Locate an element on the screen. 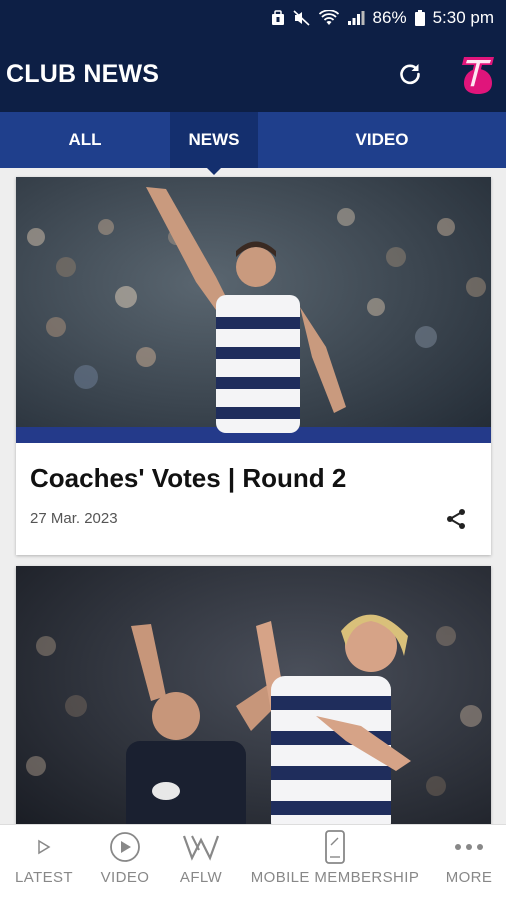 This screenshot has width=506, height=900. signal-icon is located at coordinates (356, 18).